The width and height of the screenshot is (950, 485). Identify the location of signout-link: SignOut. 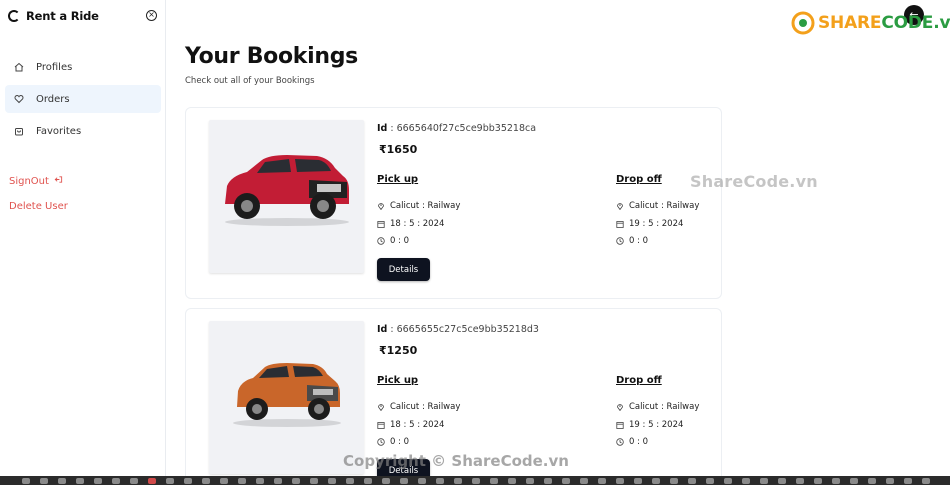
(36, 181).